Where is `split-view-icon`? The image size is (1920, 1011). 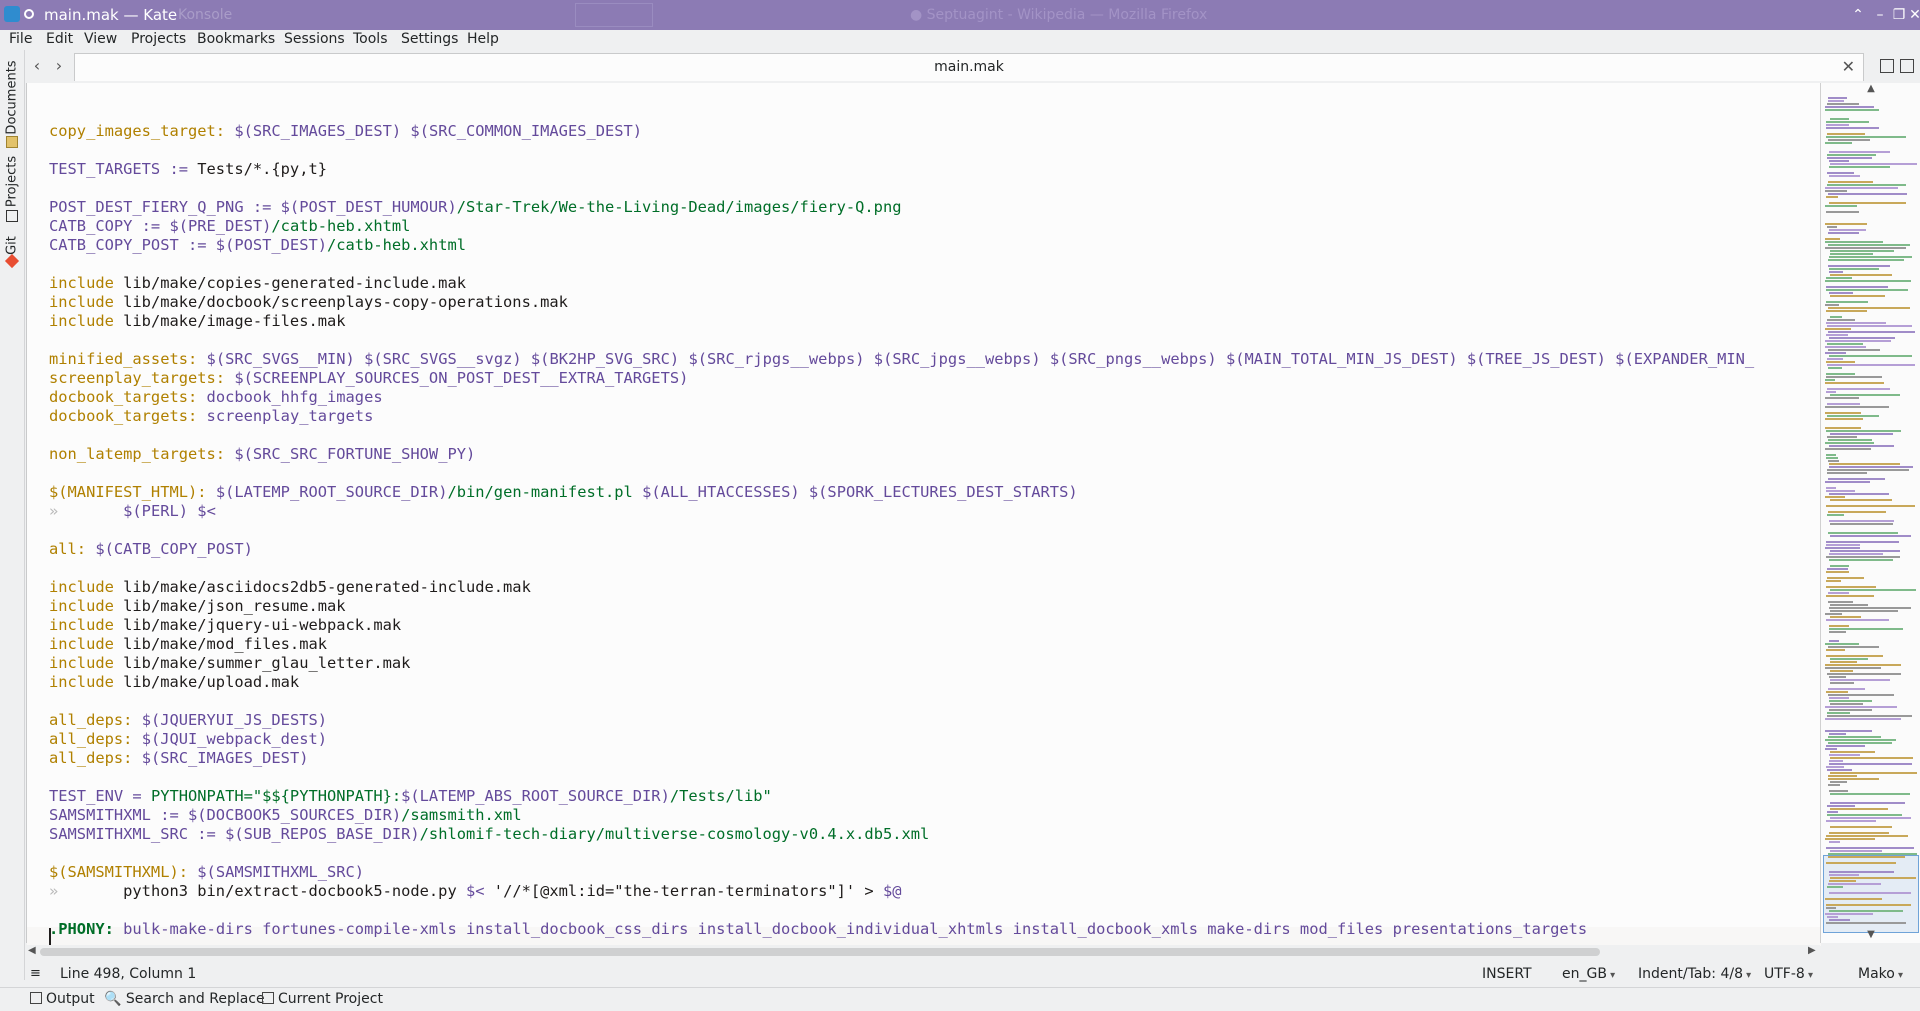 split-view-icon is located at coordinates (1907, 66).